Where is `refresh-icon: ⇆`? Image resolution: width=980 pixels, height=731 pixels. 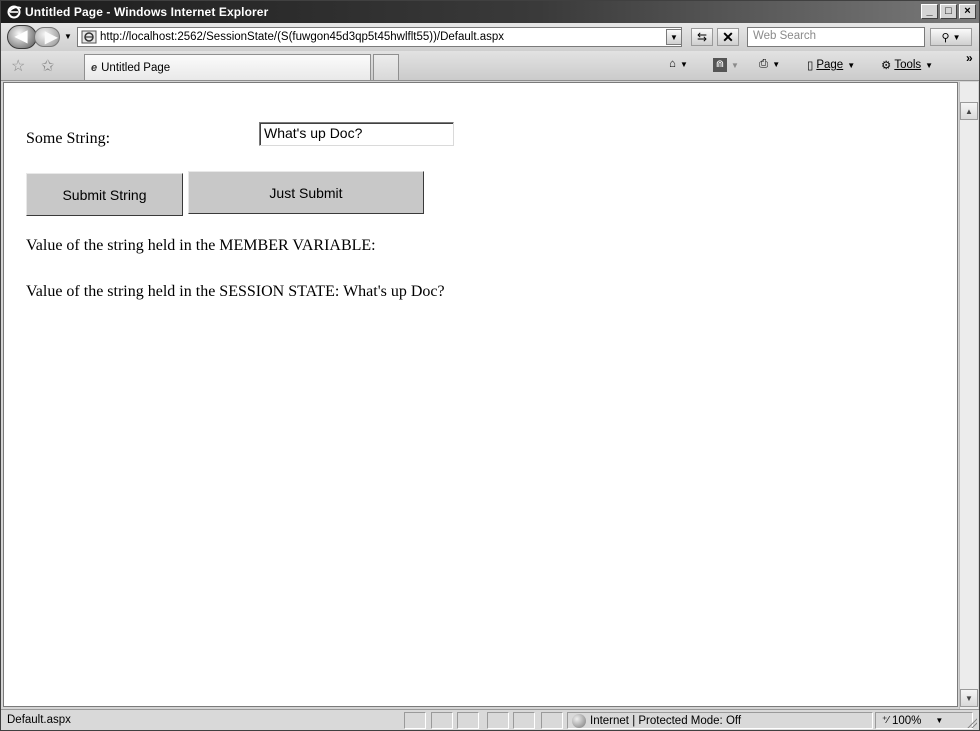
refresh-icon: ⇆ is located at coordinates (702, 37).